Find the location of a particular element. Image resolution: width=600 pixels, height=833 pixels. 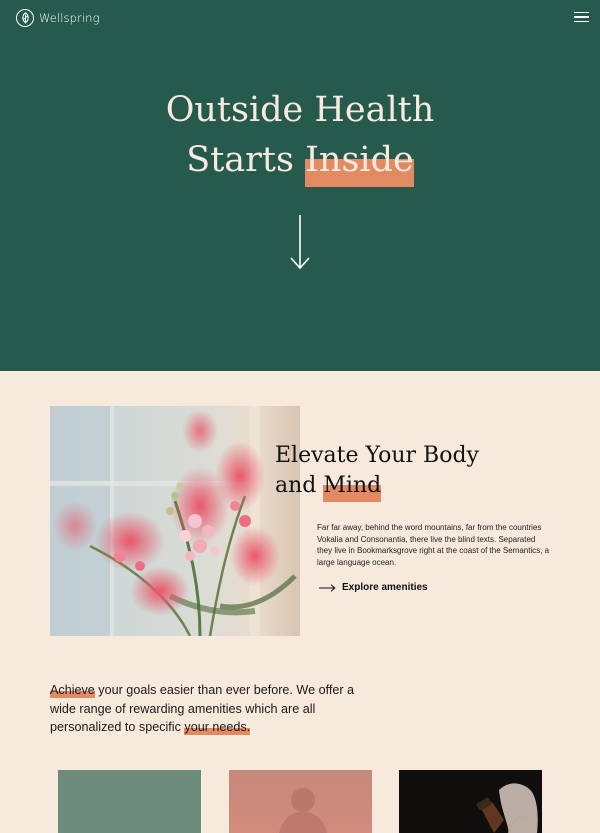

feature-title-highlight: Mind is located at coordinates (352, 486).